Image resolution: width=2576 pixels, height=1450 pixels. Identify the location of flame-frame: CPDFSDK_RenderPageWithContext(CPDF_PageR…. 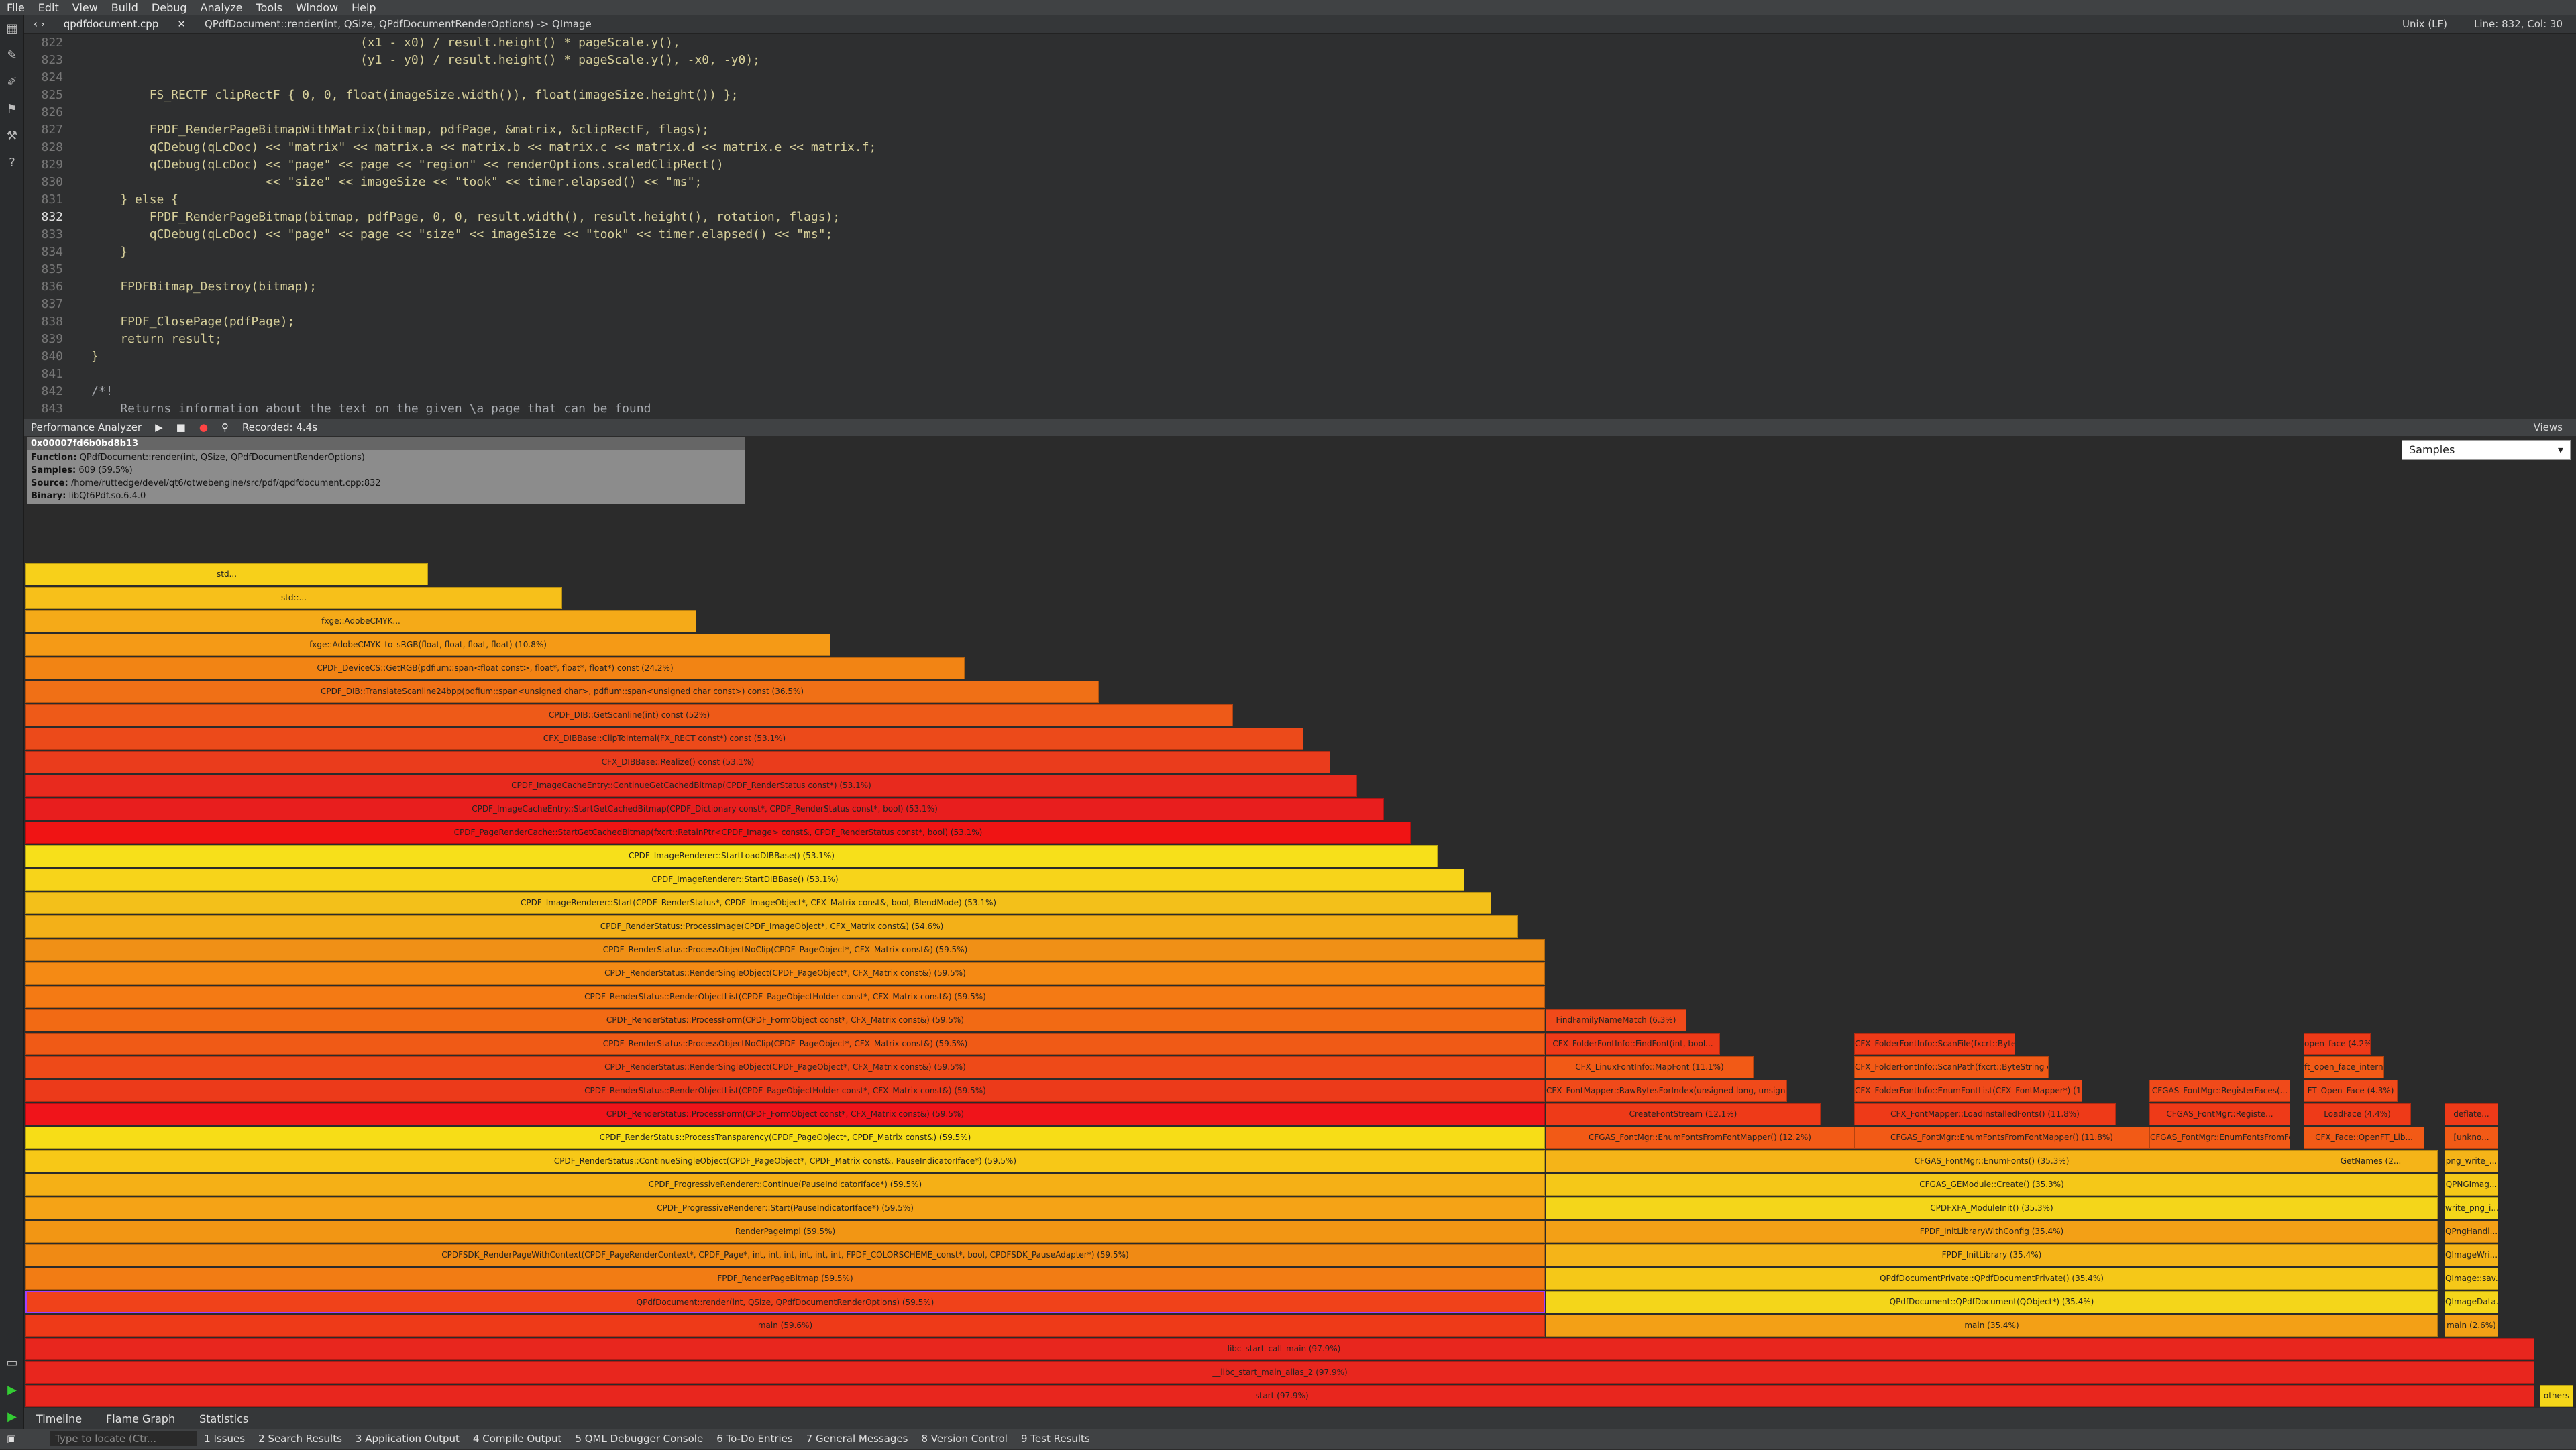
(785, 1255).